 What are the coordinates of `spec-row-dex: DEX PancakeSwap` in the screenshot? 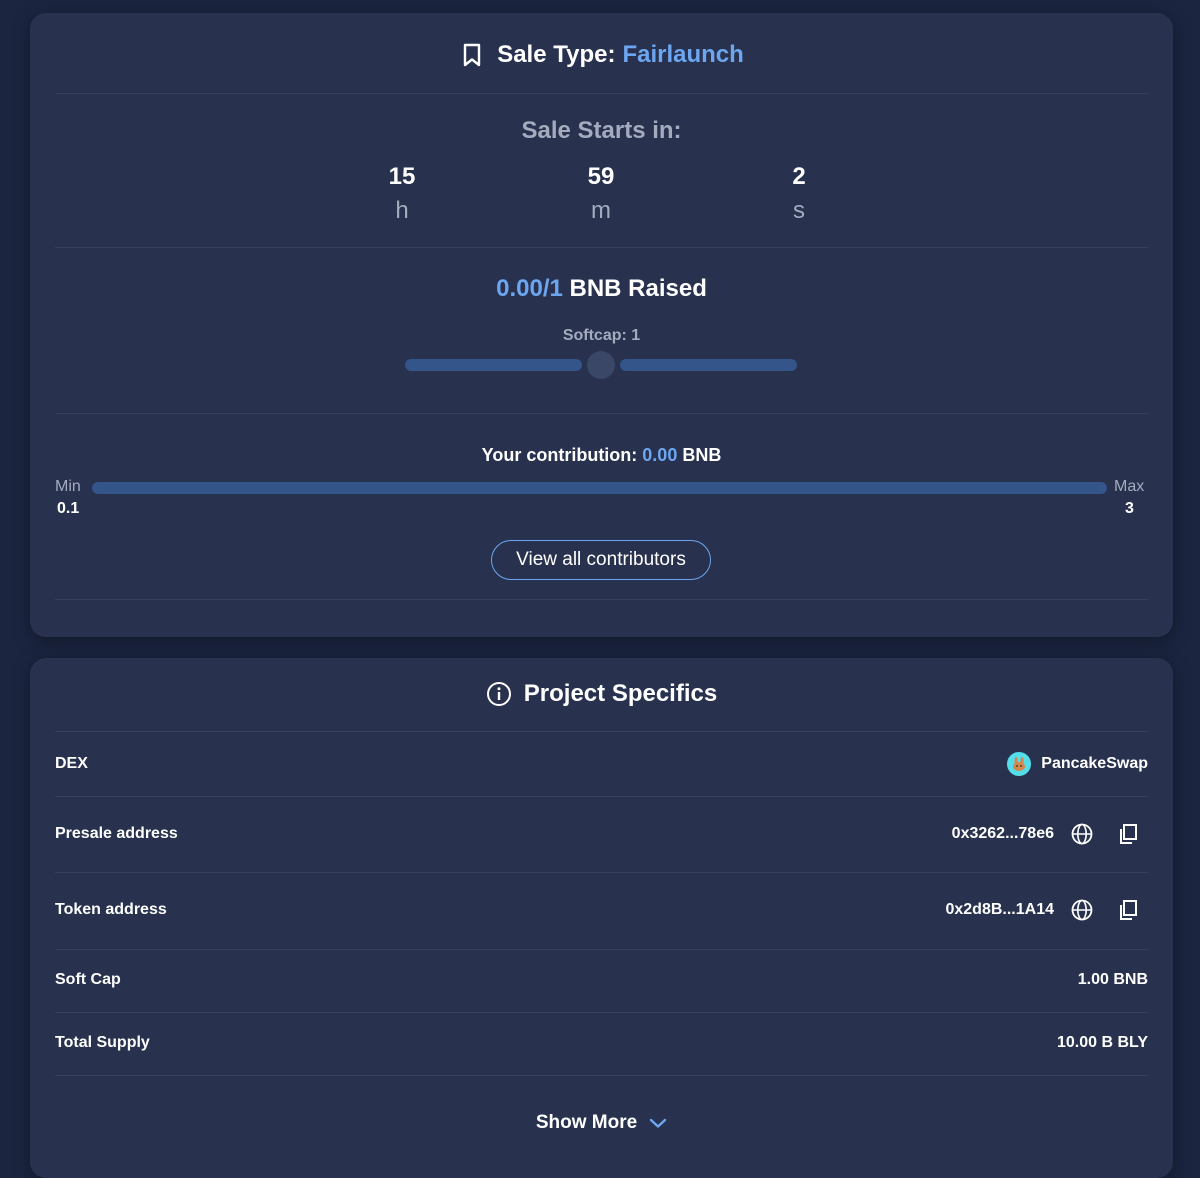 It's located at (601, 764).